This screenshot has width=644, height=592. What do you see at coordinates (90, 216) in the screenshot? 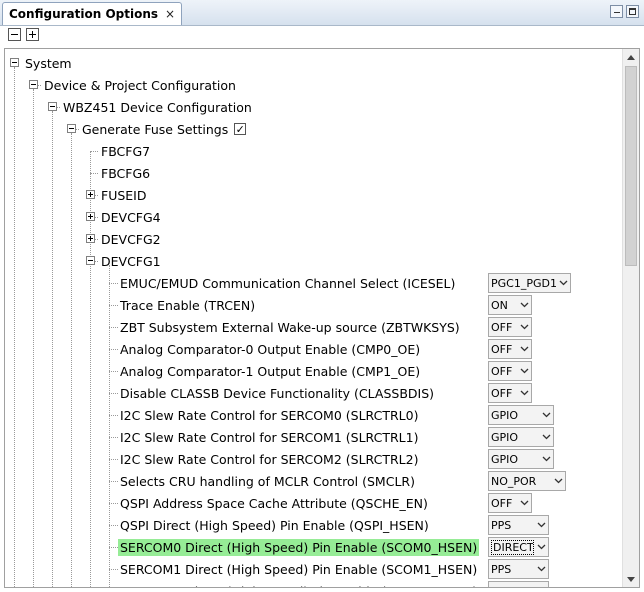
I see `devcfg4-expand-icon` at bounding box center [90, 216].